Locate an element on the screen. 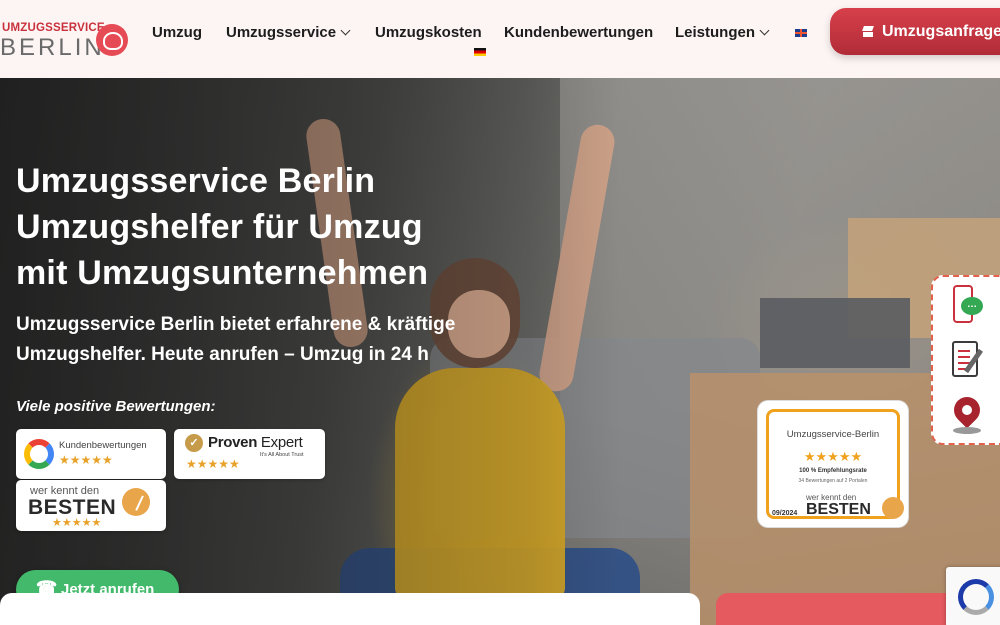 This screenshot has height=625, width=1000. certificate-date: 09/2024 is located at coordinates (785, 513).